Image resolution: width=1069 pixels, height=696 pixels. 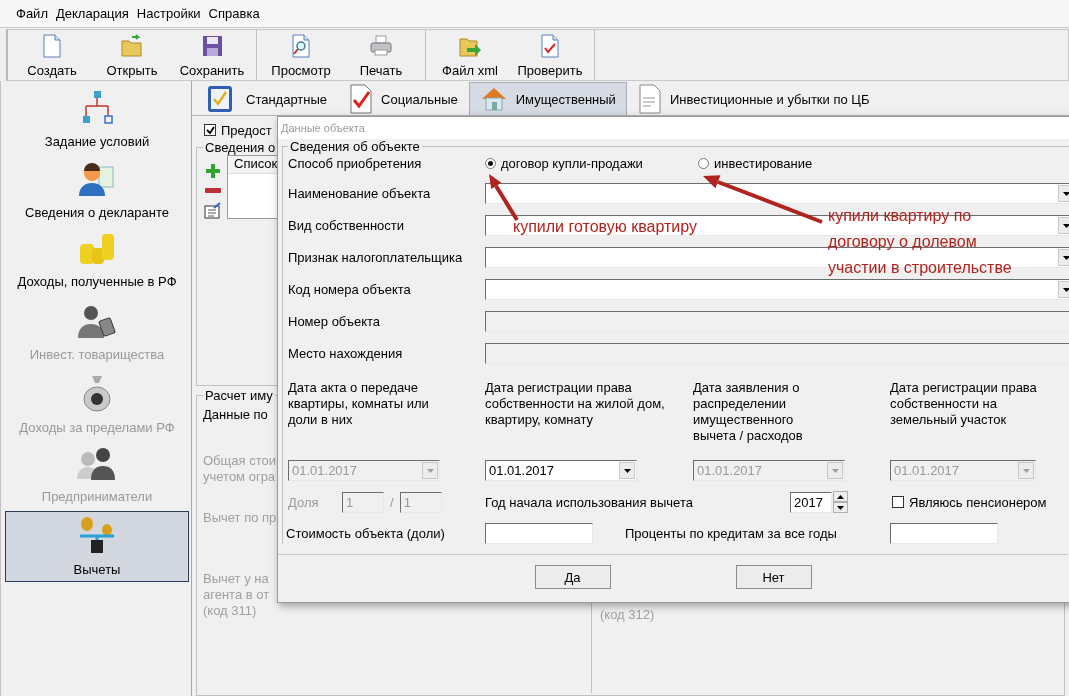 I want to click on toolbar-button: Просмотр, so click(x=301, y=55).